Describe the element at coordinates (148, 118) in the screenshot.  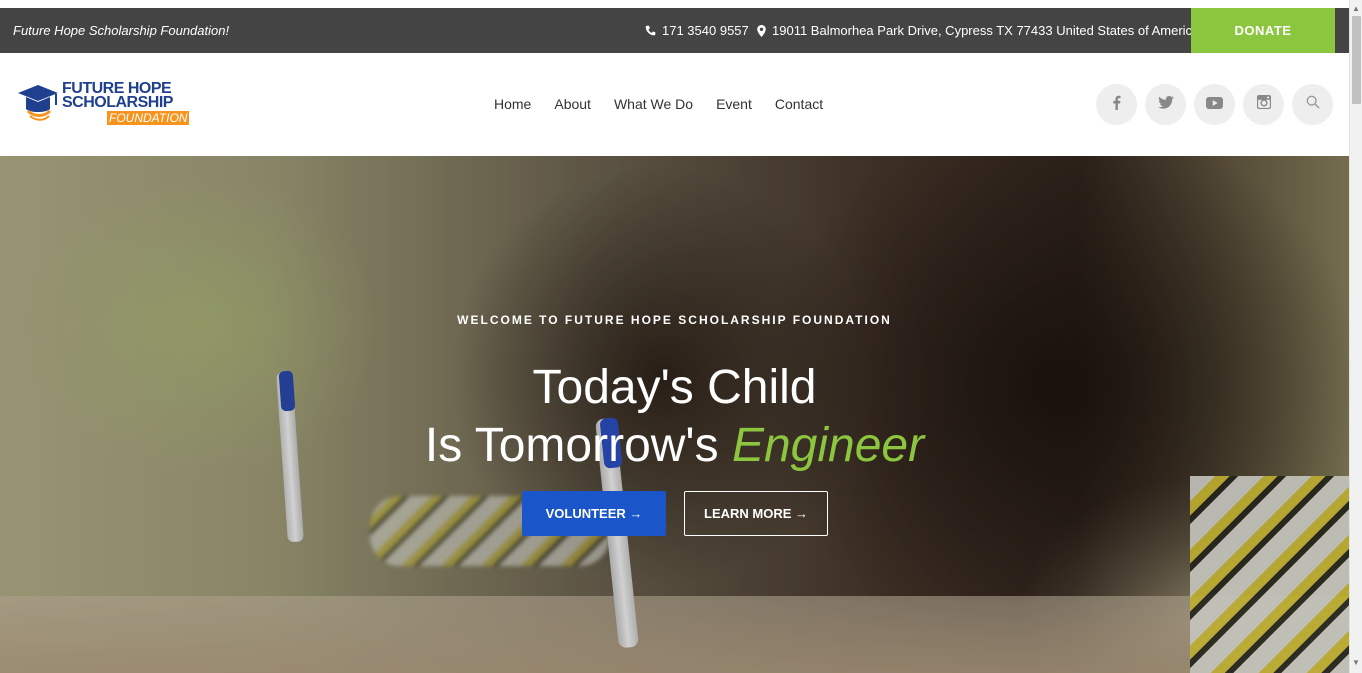
I see `logo-text-line3: FOUNDATION` at that location.